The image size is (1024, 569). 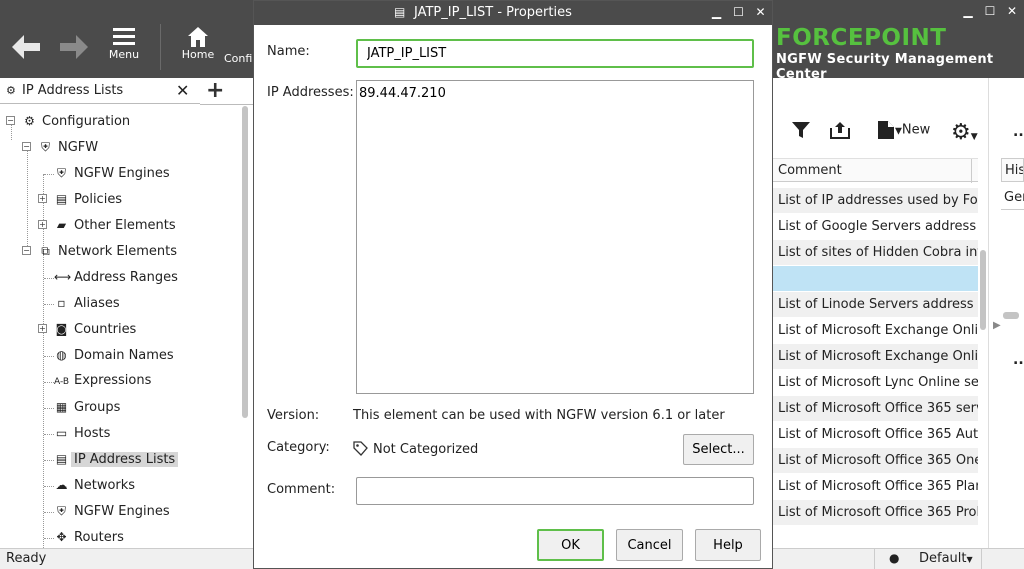 What do you see at coordinates (63, 277) in the screenshot?
I see `range-icon: ⟷` at bounding box center [63, 277].